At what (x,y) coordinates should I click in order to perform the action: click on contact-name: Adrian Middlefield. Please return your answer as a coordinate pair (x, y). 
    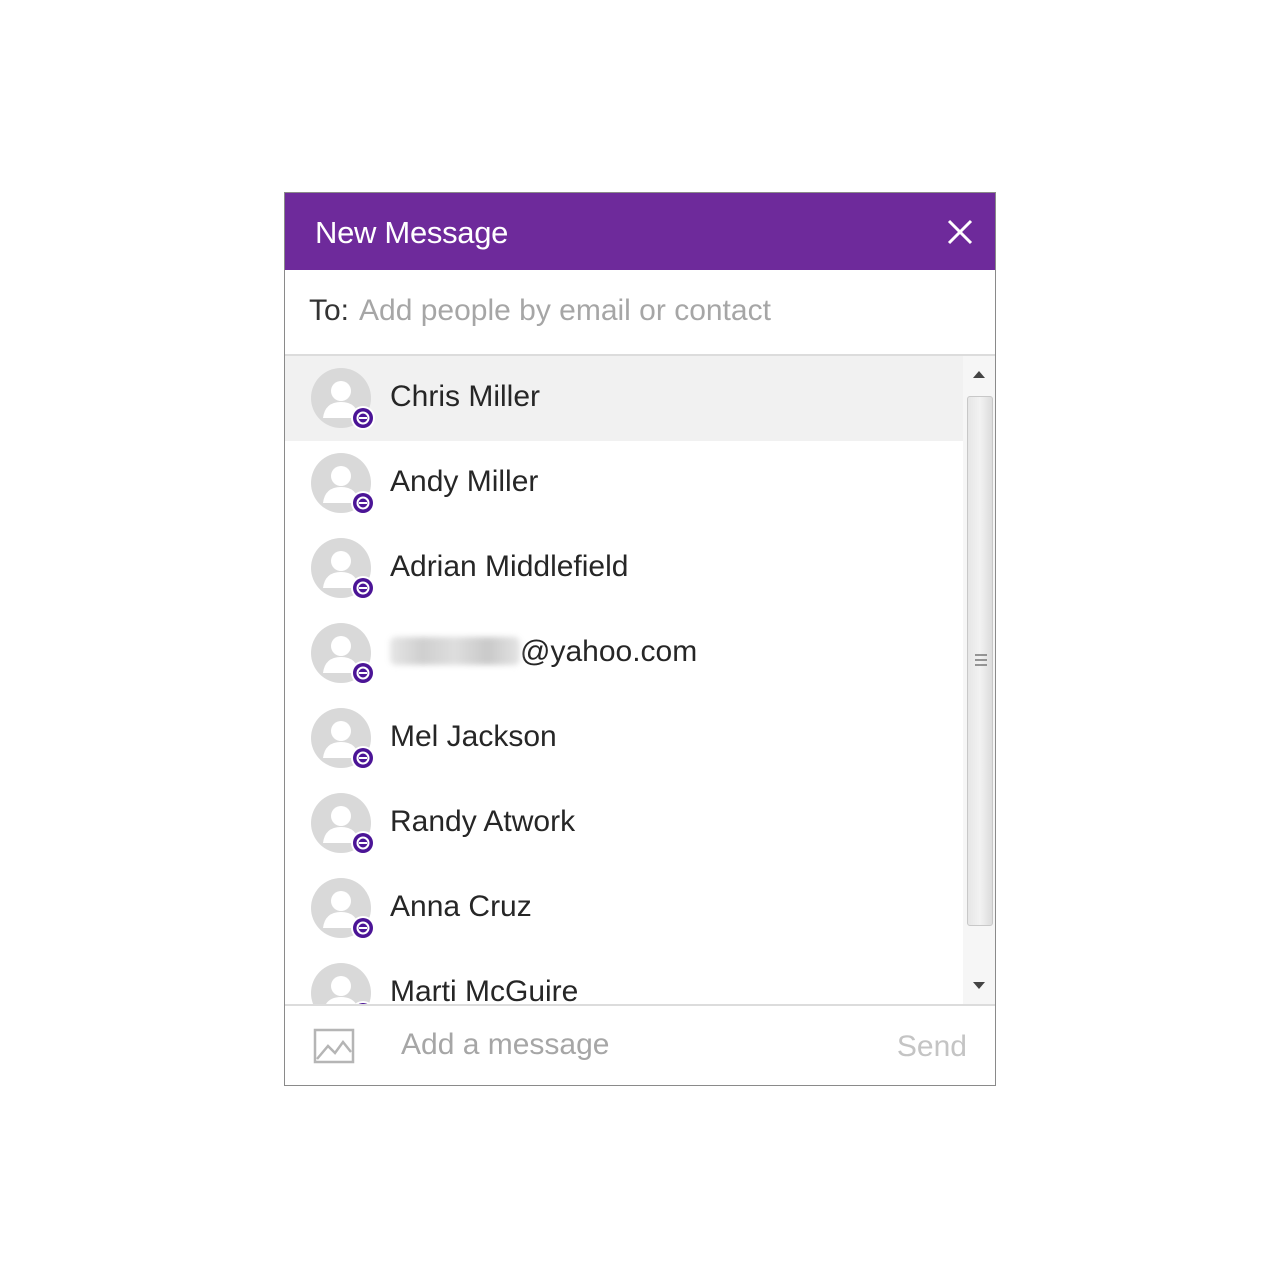
    Looking at the image, I should click on (509, 566).